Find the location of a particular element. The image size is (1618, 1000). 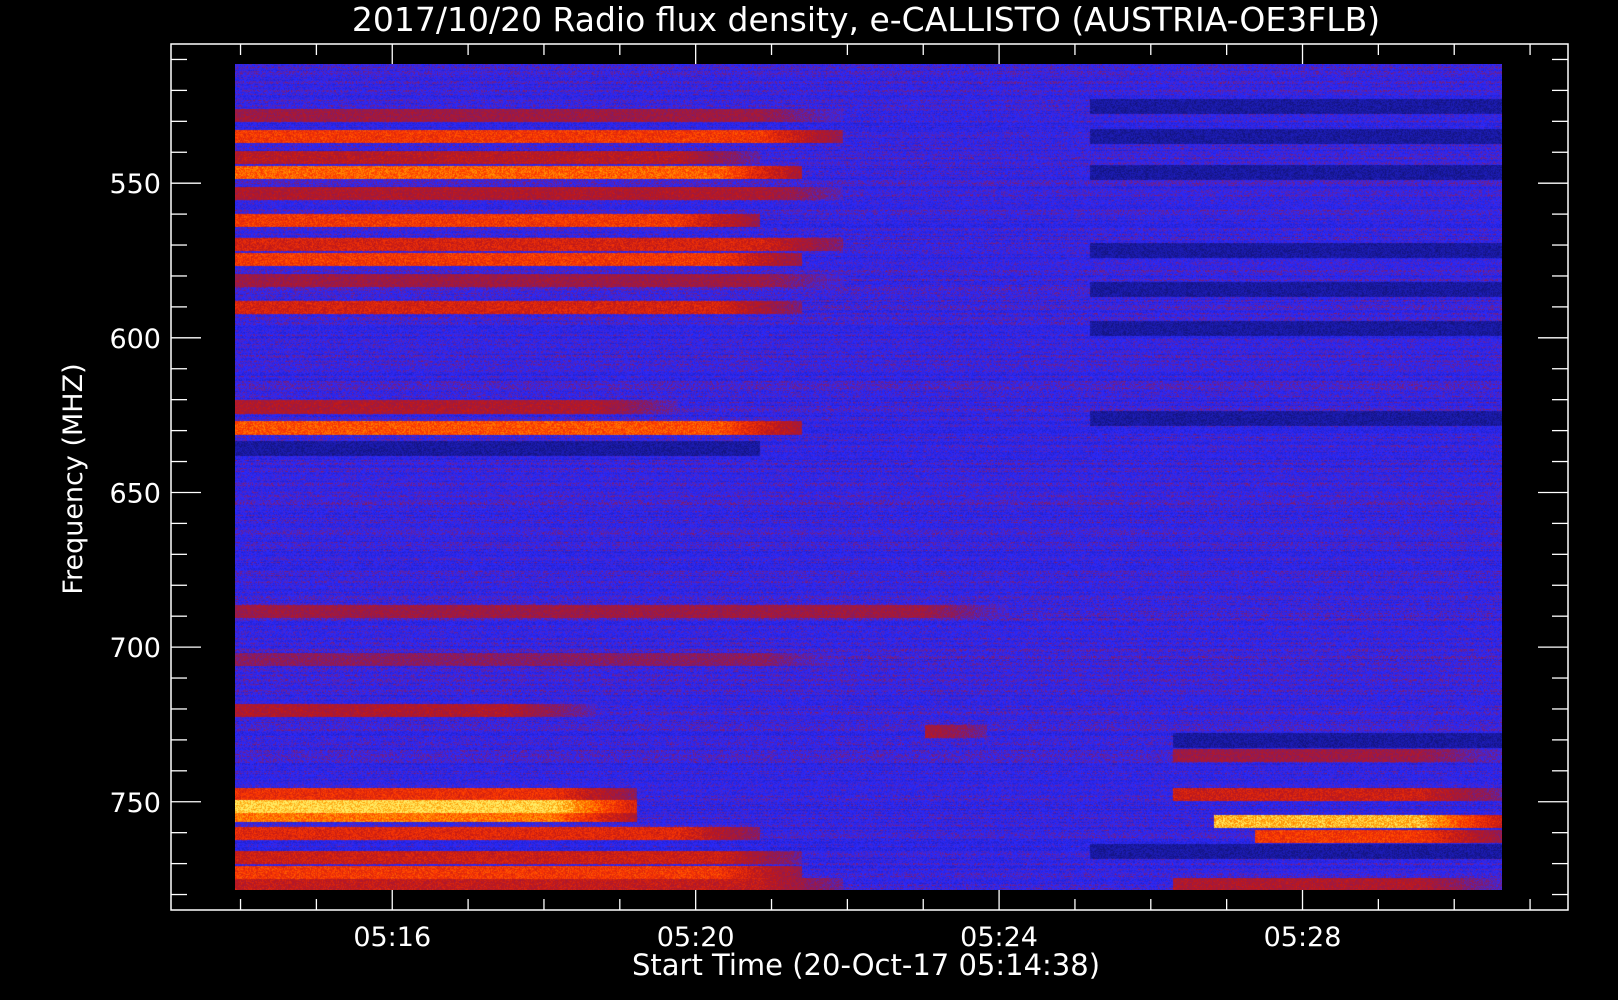

y-tick-label: 650 is located at coordinates (135, 493).